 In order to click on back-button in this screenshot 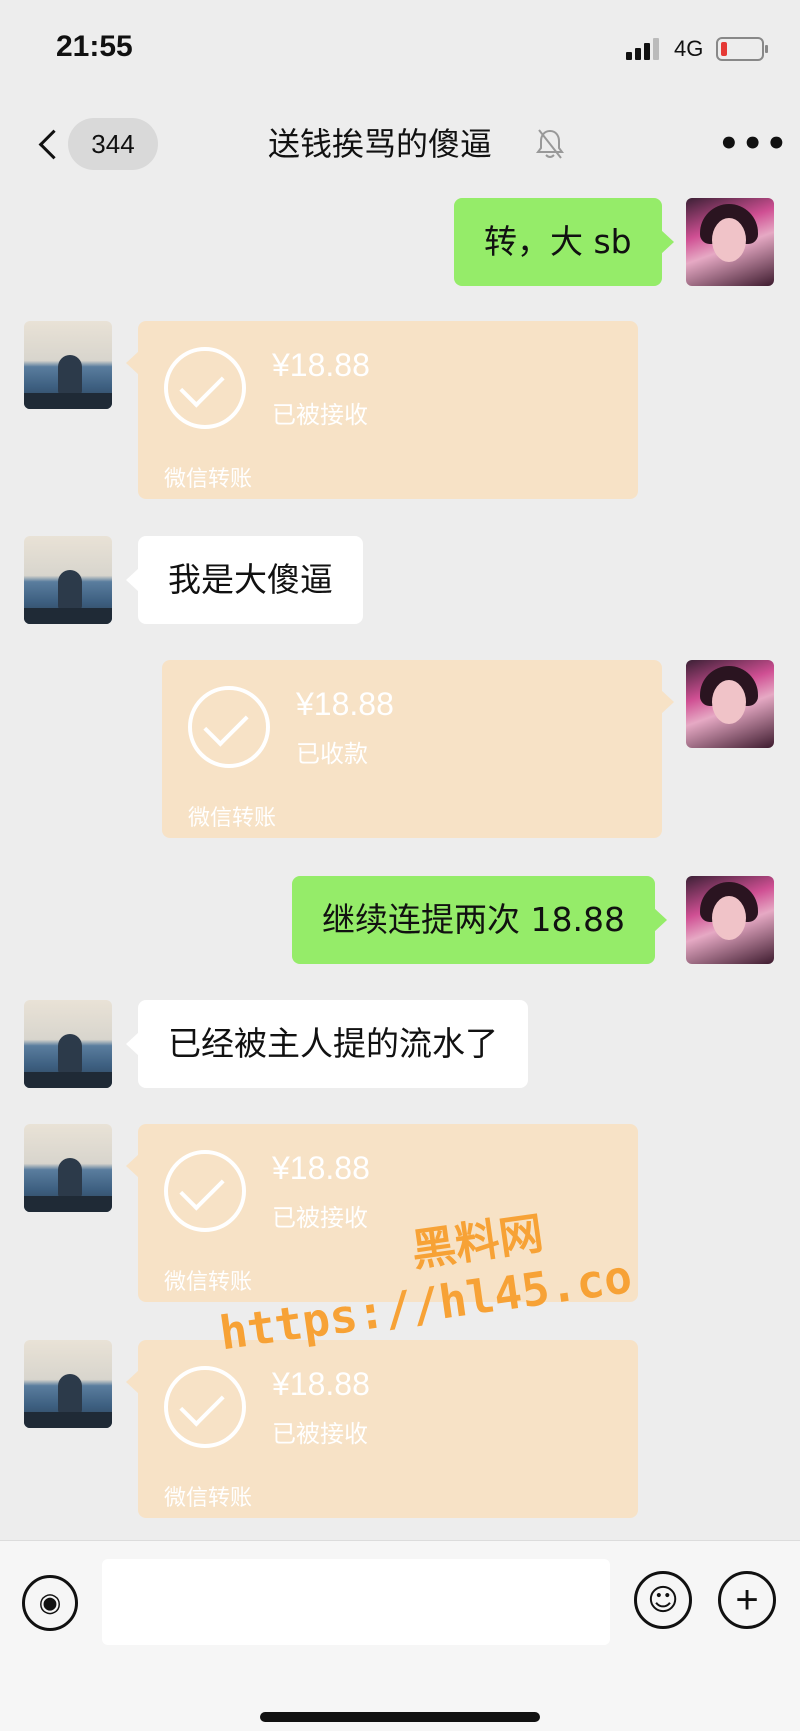, I will do `click(48, 144)`.